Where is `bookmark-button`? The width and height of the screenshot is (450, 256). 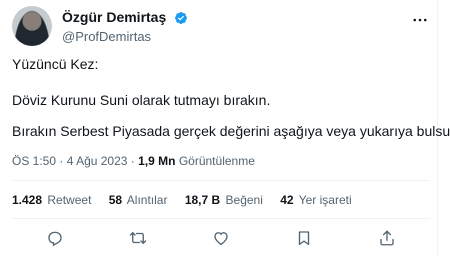
bookmark-button is located at coordinates (304, 238).